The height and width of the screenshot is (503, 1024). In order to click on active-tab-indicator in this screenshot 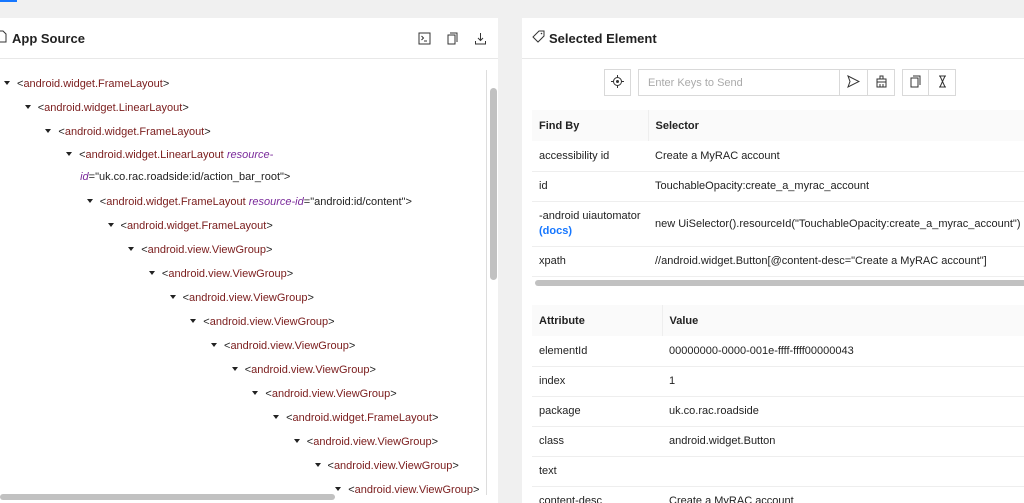, I will do `click(8, 1)`.